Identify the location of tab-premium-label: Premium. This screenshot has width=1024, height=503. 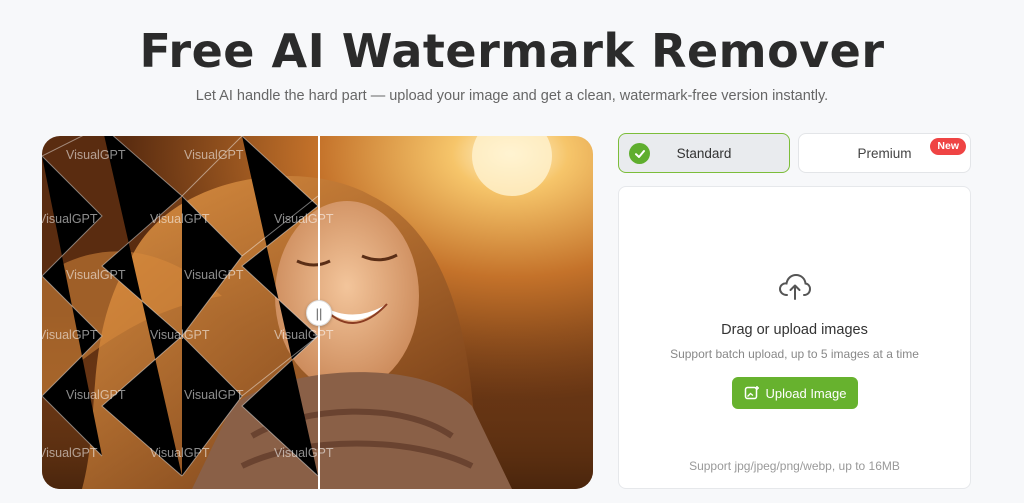
(884, 153).